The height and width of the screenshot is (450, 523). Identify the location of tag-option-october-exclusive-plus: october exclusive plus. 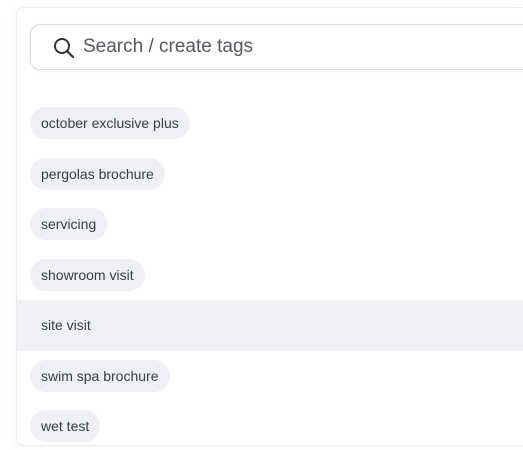
(270, 123).